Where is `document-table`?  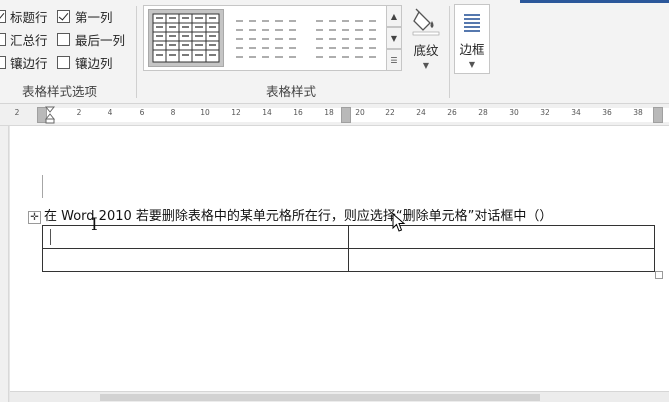 document-table is located at coordinates (348, 248).